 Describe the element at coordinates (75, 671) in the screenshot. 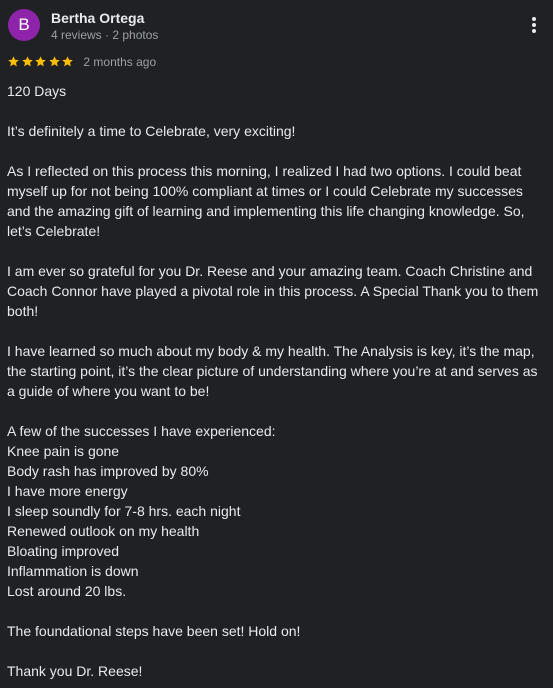

I see `review-paragraph: Thank you Dr. Reese!` at that location.